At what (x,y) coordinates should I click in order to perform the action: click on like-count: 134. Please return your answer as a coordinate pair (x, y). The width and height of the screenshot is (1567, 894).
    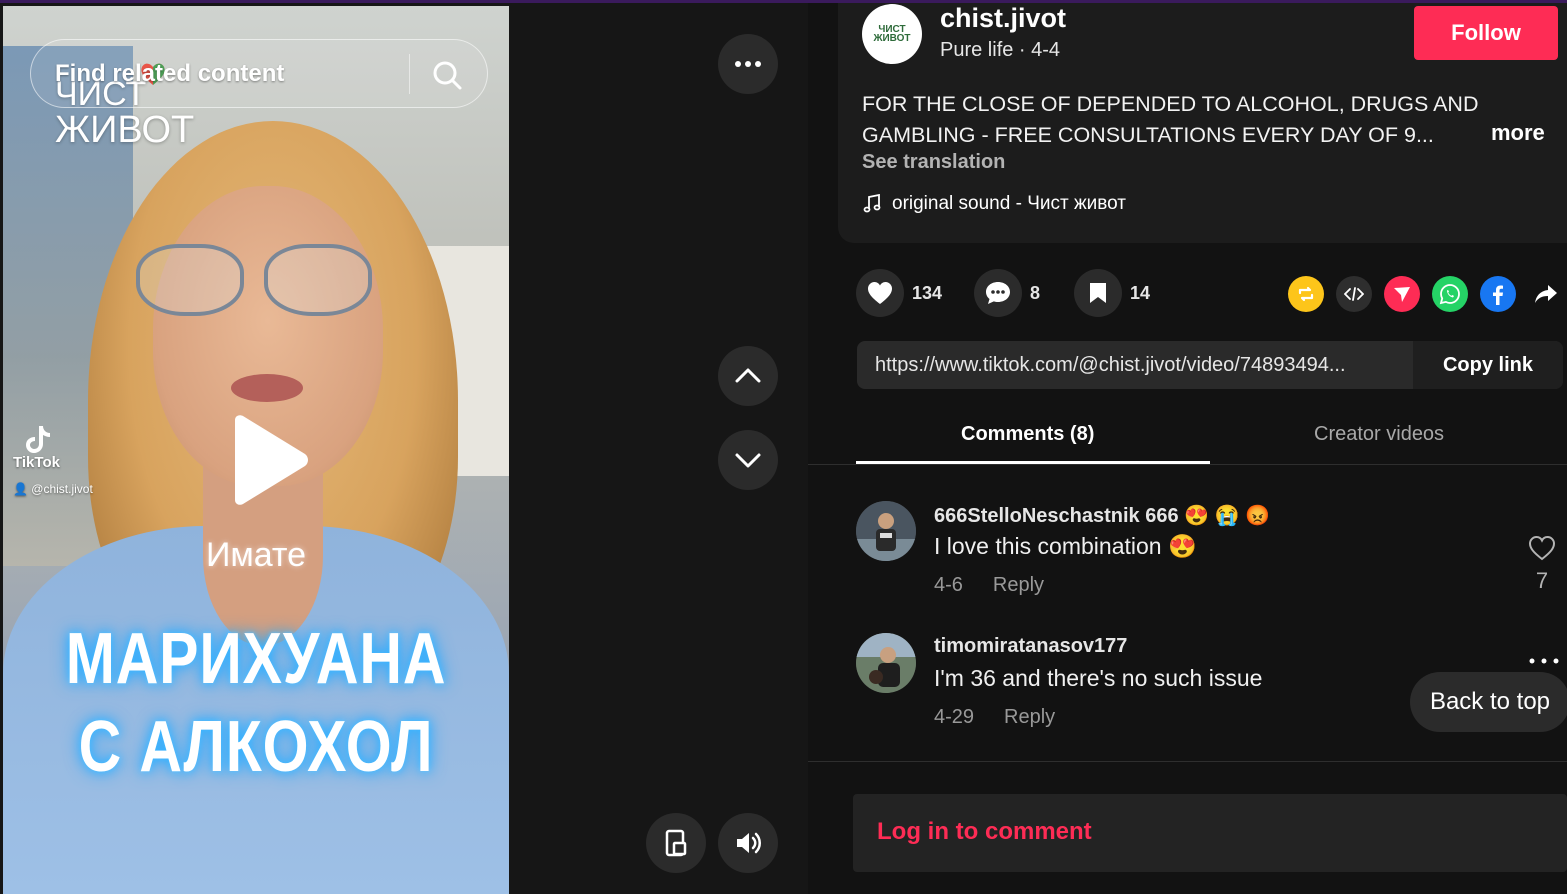
    Looking at the image, I should click on (927, 292).